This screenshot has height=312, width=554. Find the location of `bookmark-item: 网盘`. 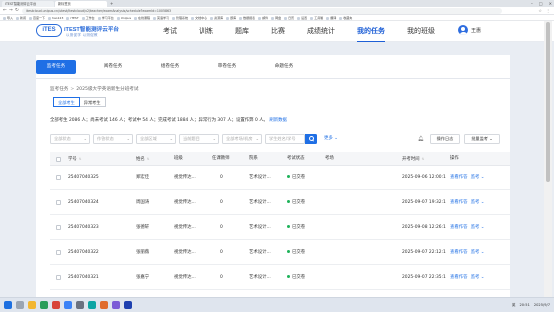

bookmark-item: 网盘 is located at coordinates (276, 17).